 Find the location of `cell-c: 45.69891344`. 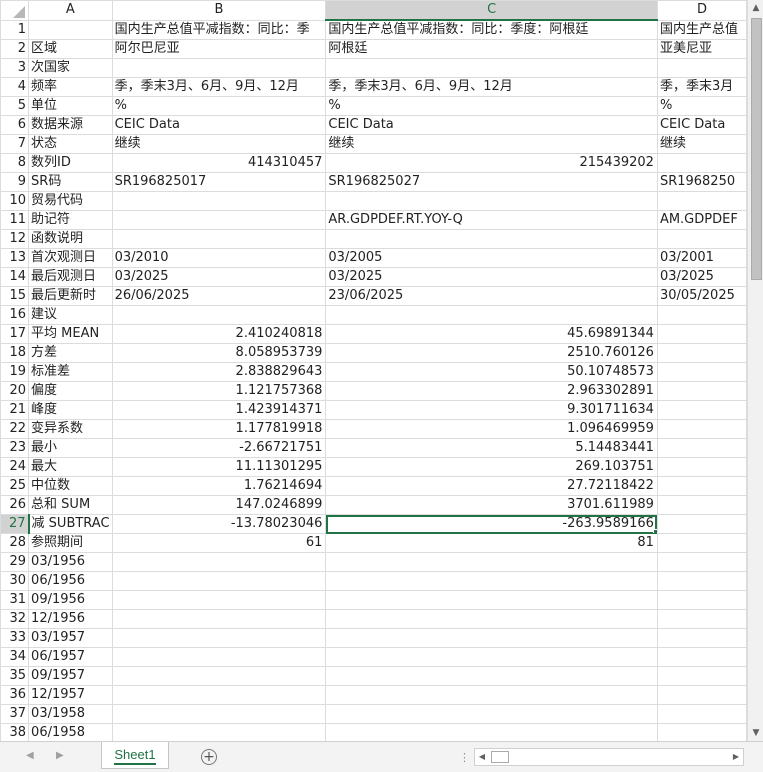

cell-c: 45.69891344 is located at coordinates (491, 334).